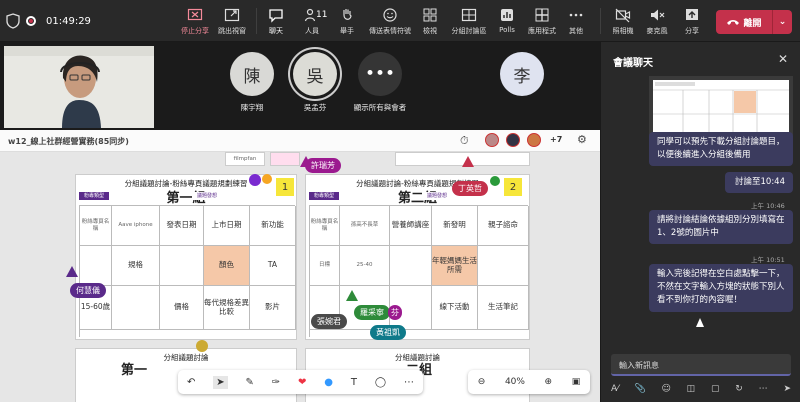  Describe the element at coordinates (195, 20) in the screenshot. I see `stop-share-button: 停止分享` at that location.